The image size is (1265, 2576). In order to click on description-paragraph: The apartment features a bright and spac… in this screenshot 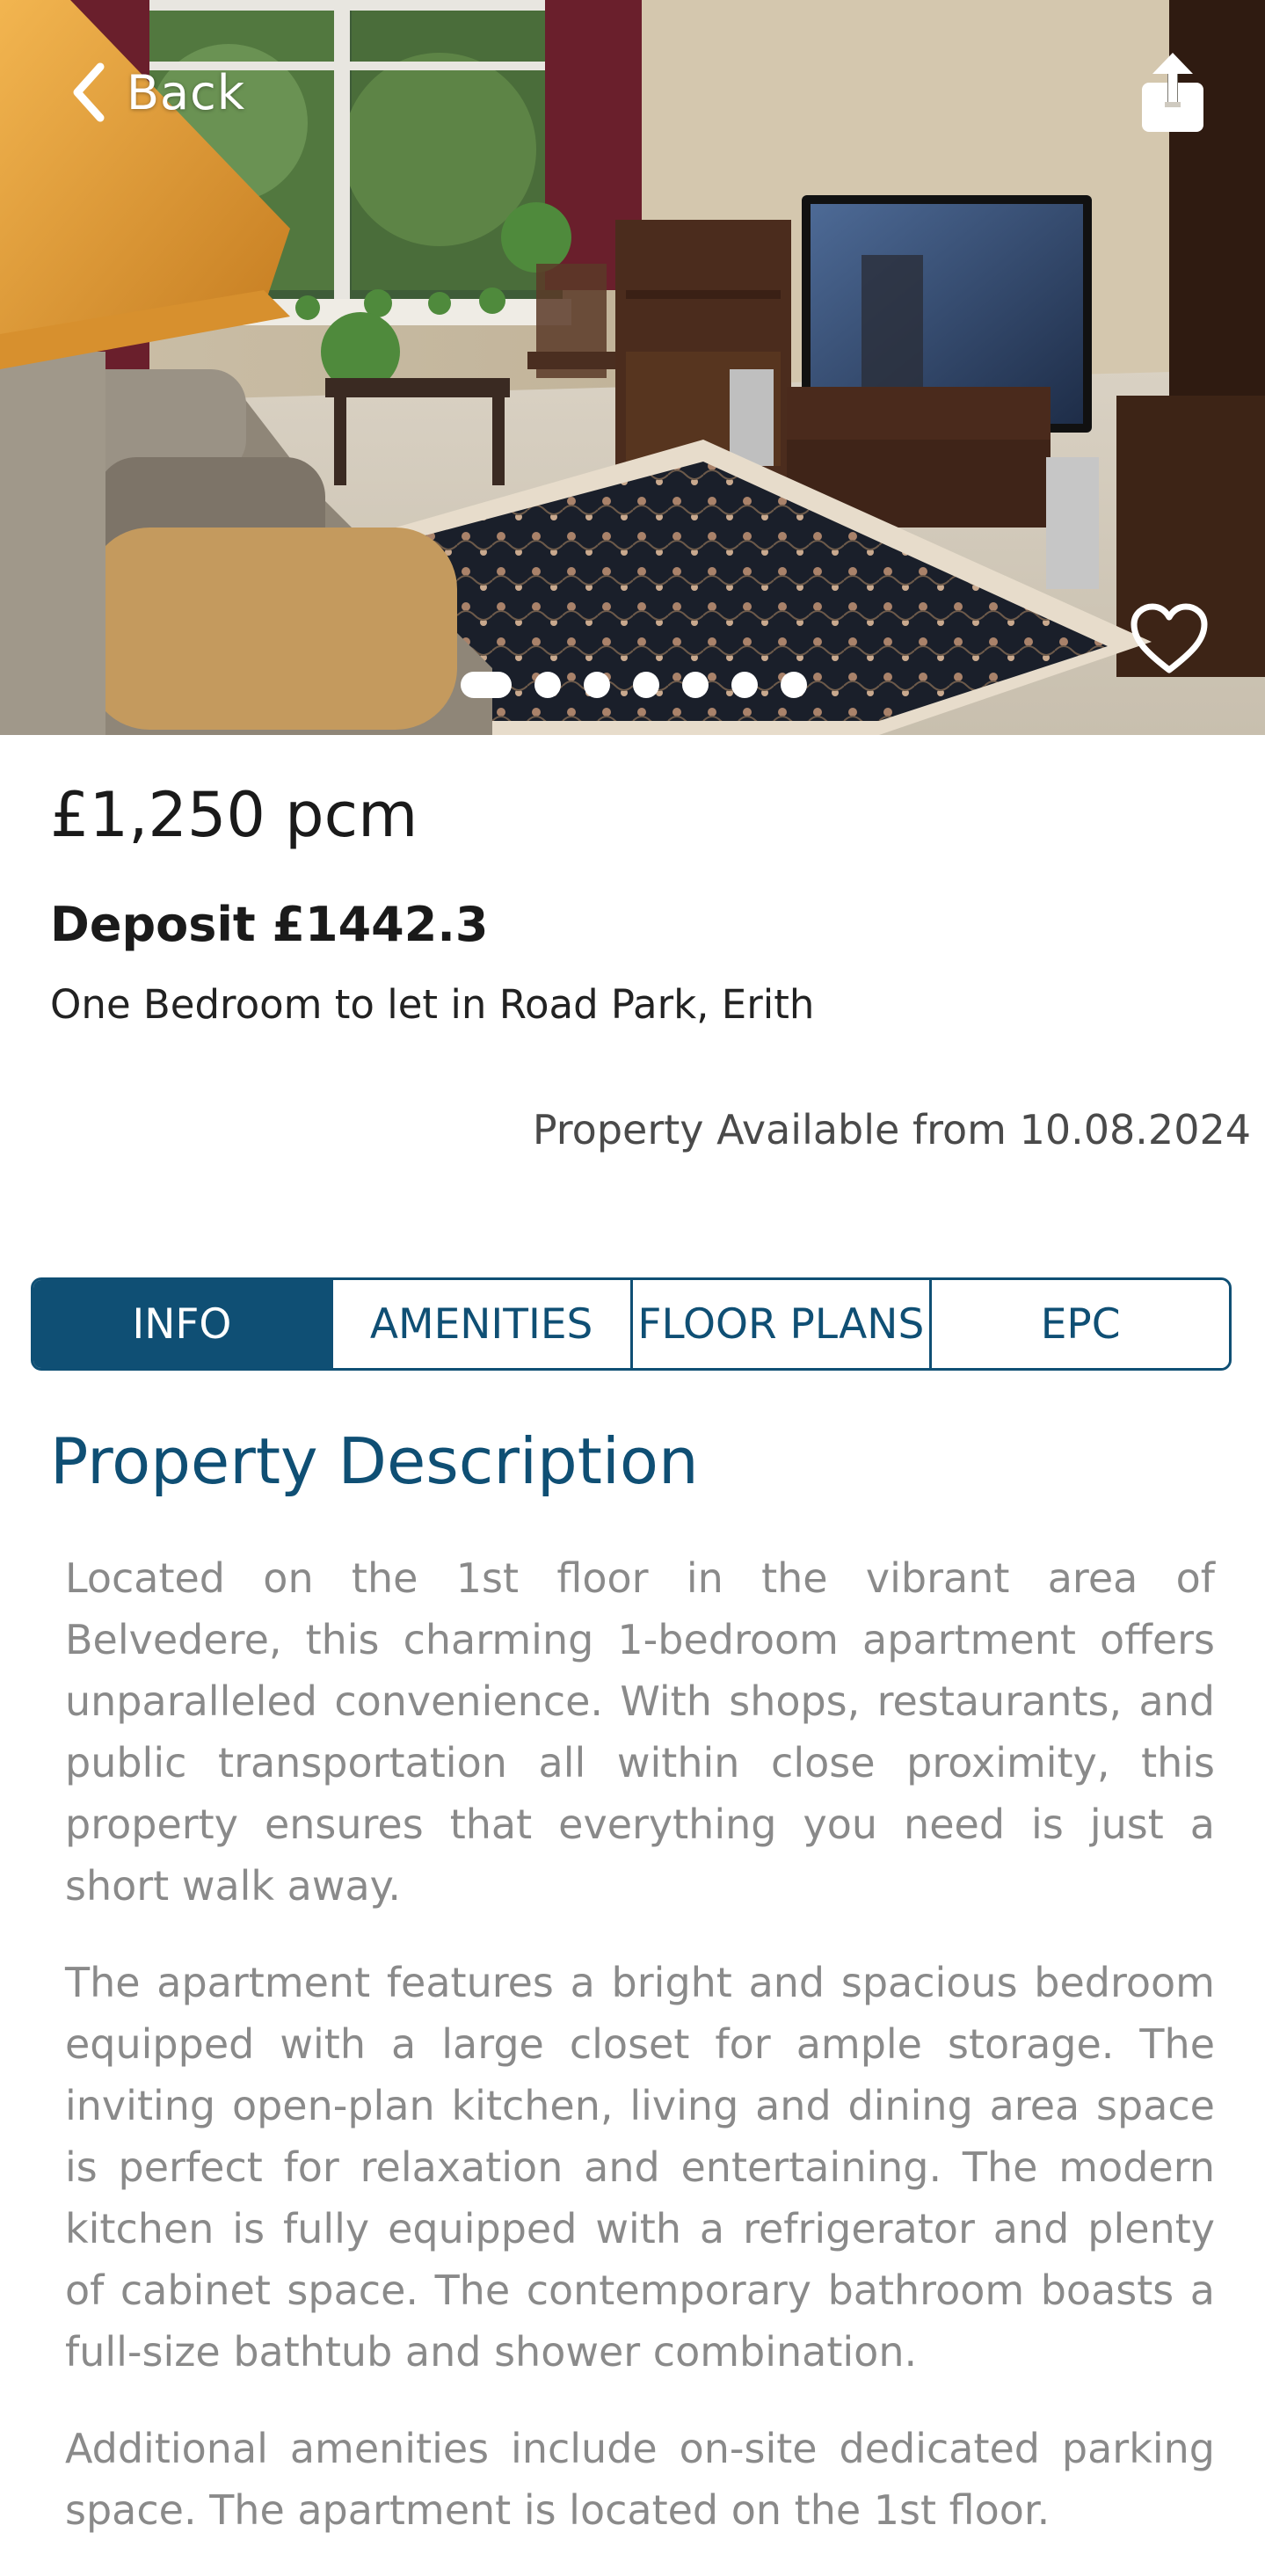, I will do `click(640, 2167)`.